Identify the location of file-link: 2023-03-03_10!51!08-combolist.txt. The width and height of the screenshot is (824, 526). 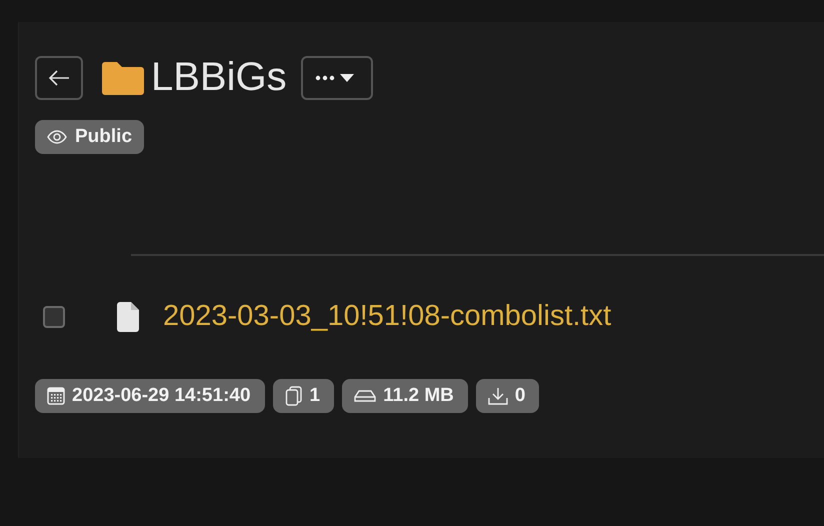
(387, 316).